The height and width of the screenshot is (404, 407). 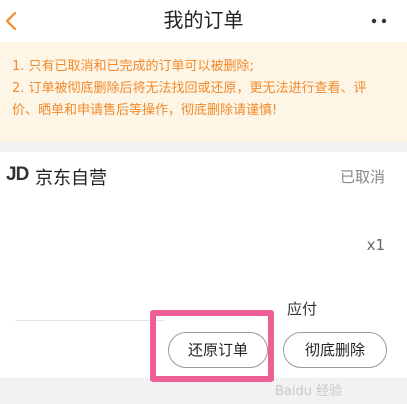 I want to click on order-status: 已取消, so click(x=362, y=177).